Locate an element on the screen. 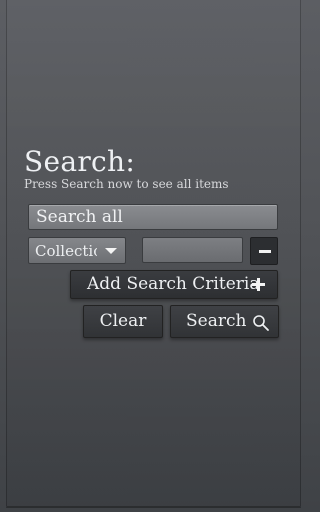  remove-criteria-button is located at coordinates (264, 251).